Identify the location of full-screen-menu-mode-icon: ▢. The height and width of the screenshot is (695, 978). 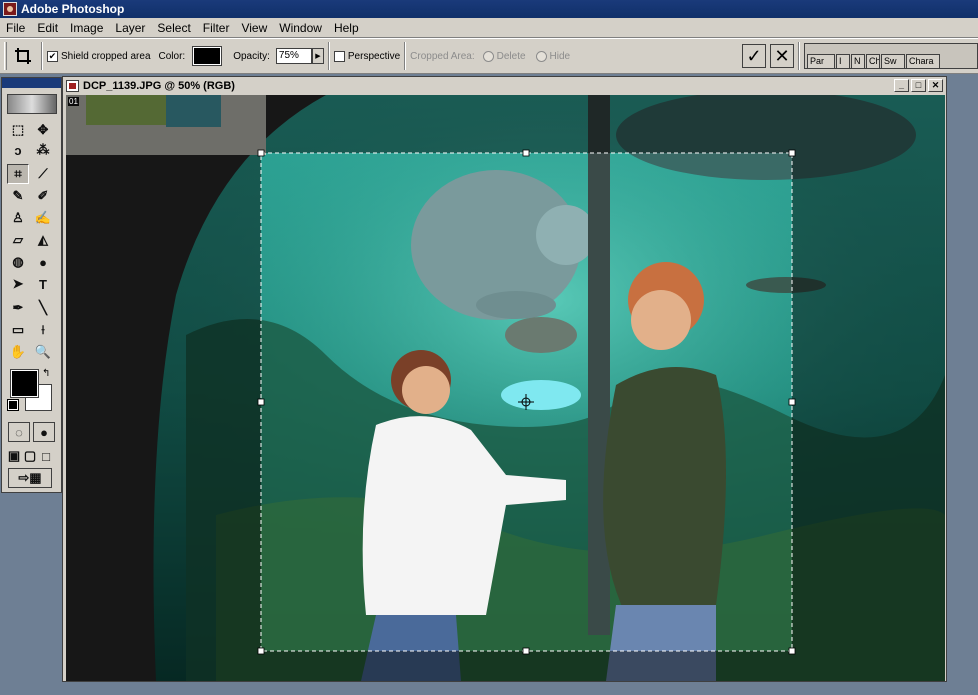
(30, 456).